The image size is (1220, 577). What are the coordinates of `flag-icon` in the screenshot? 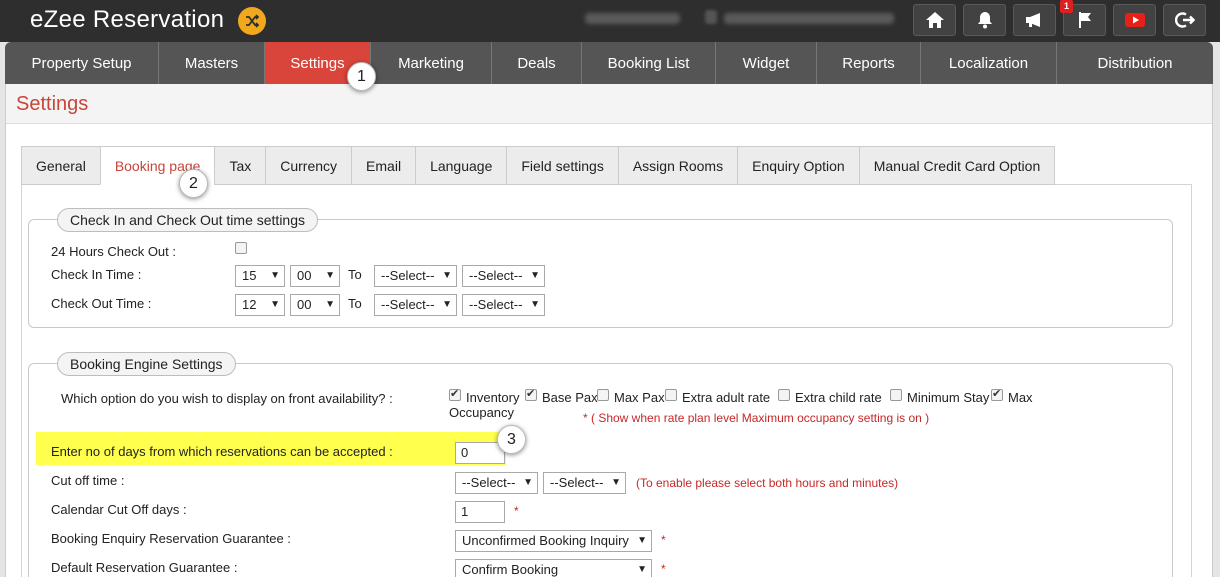 It's located at (1084, 20).